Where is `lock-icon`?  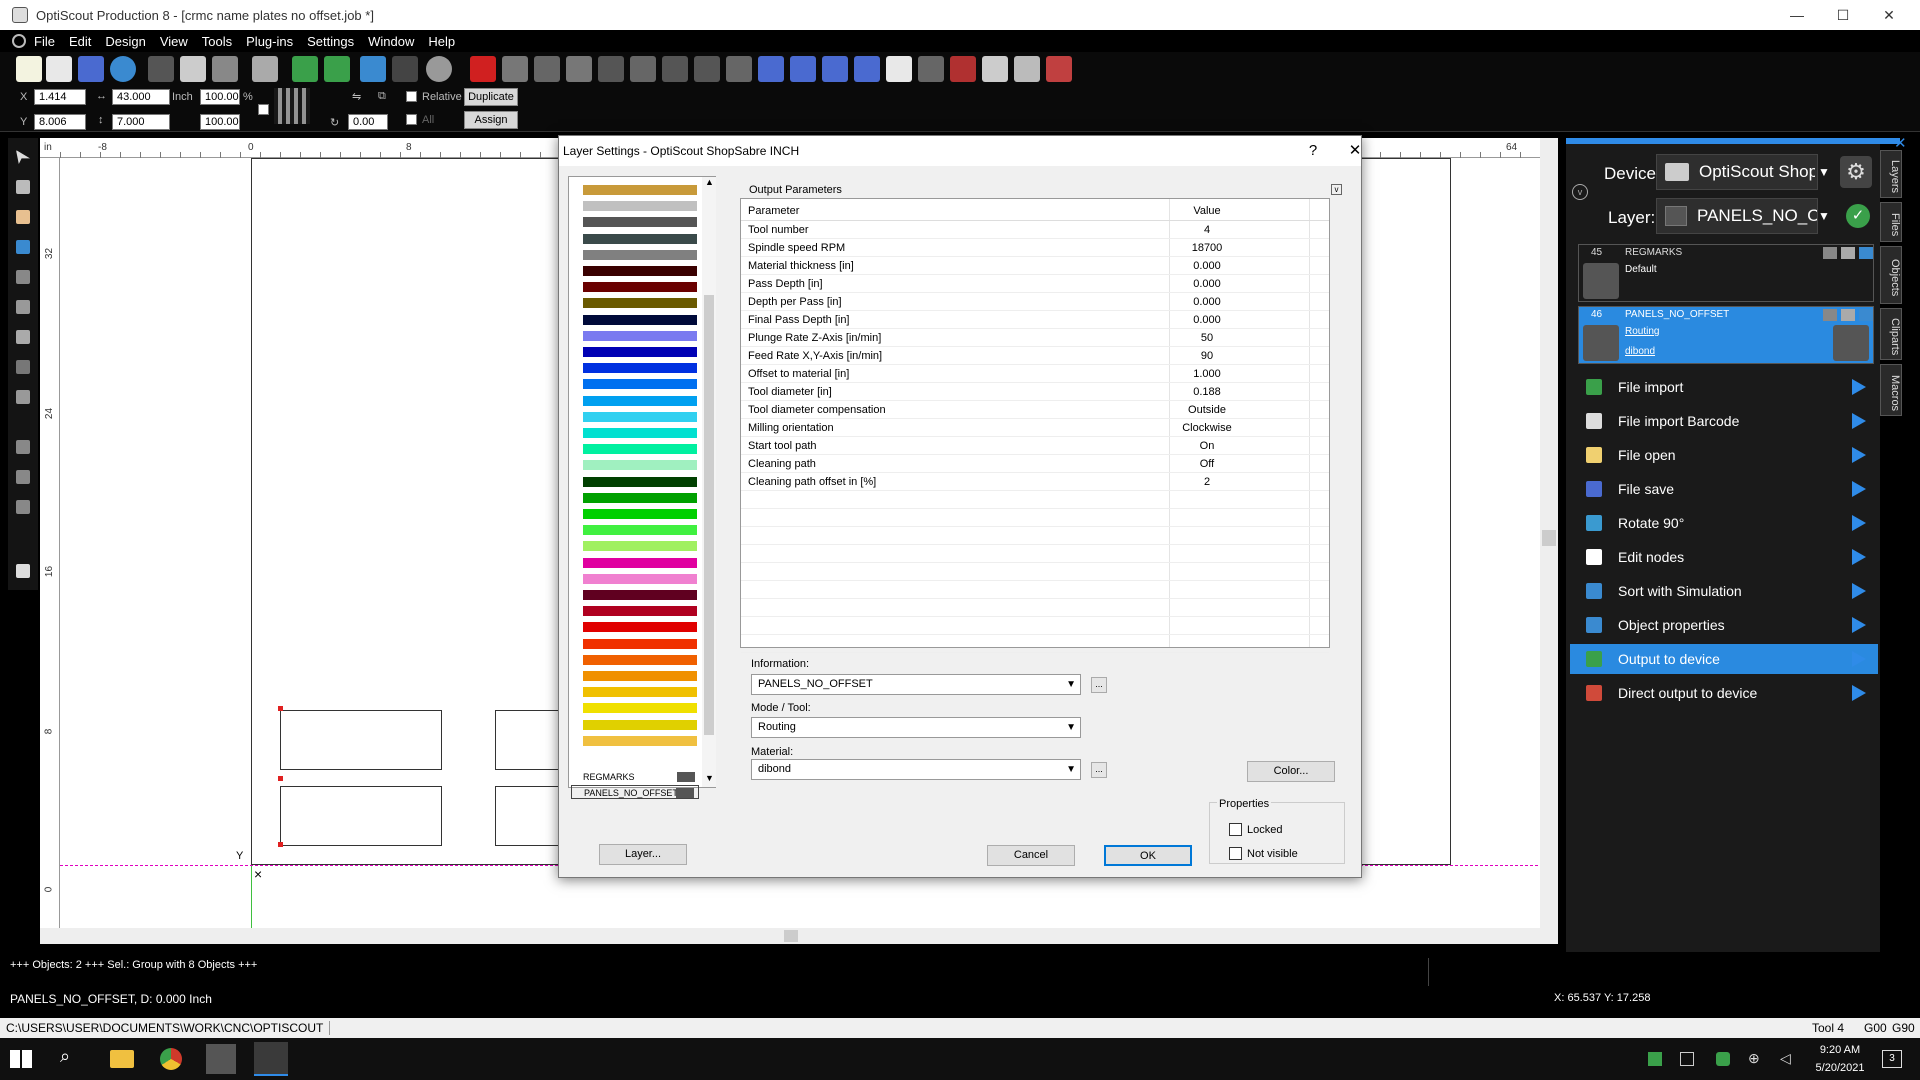 lock-icon is located at coordinates (1848, 315).